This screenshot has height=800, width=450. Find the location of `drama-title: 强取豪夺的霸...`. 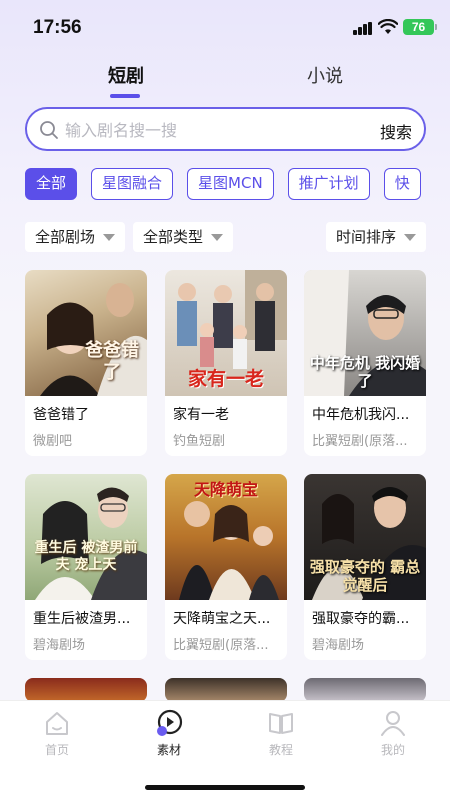

drama-title: 强取豪夺的霸... is located at coordinates (361, 619).